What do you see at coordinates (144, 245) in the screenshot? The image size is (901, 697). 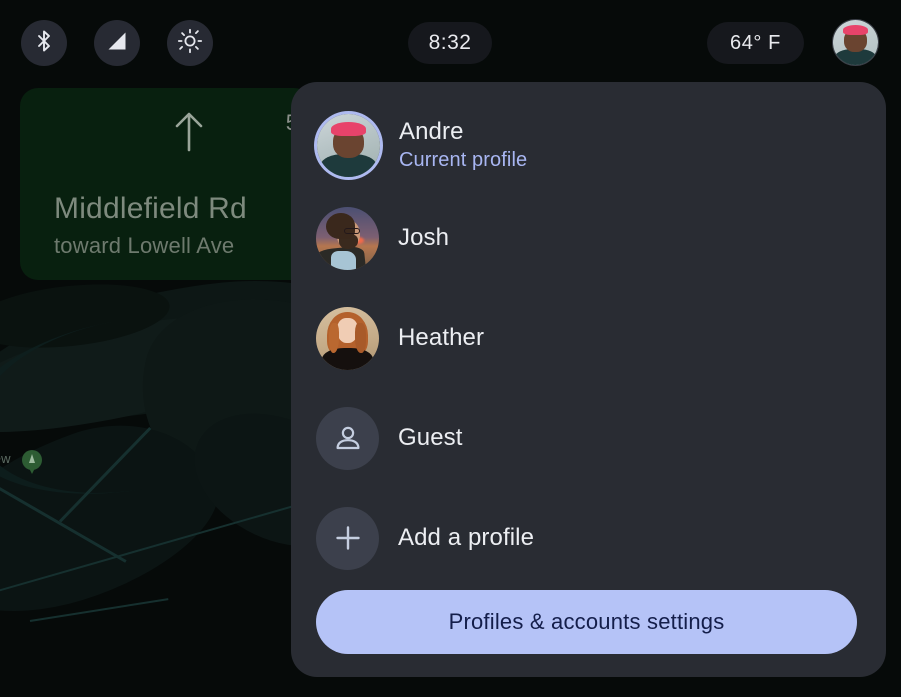 I see `navigation-toward-text: toward Lowell Ave` at bounding box center [144, 245].